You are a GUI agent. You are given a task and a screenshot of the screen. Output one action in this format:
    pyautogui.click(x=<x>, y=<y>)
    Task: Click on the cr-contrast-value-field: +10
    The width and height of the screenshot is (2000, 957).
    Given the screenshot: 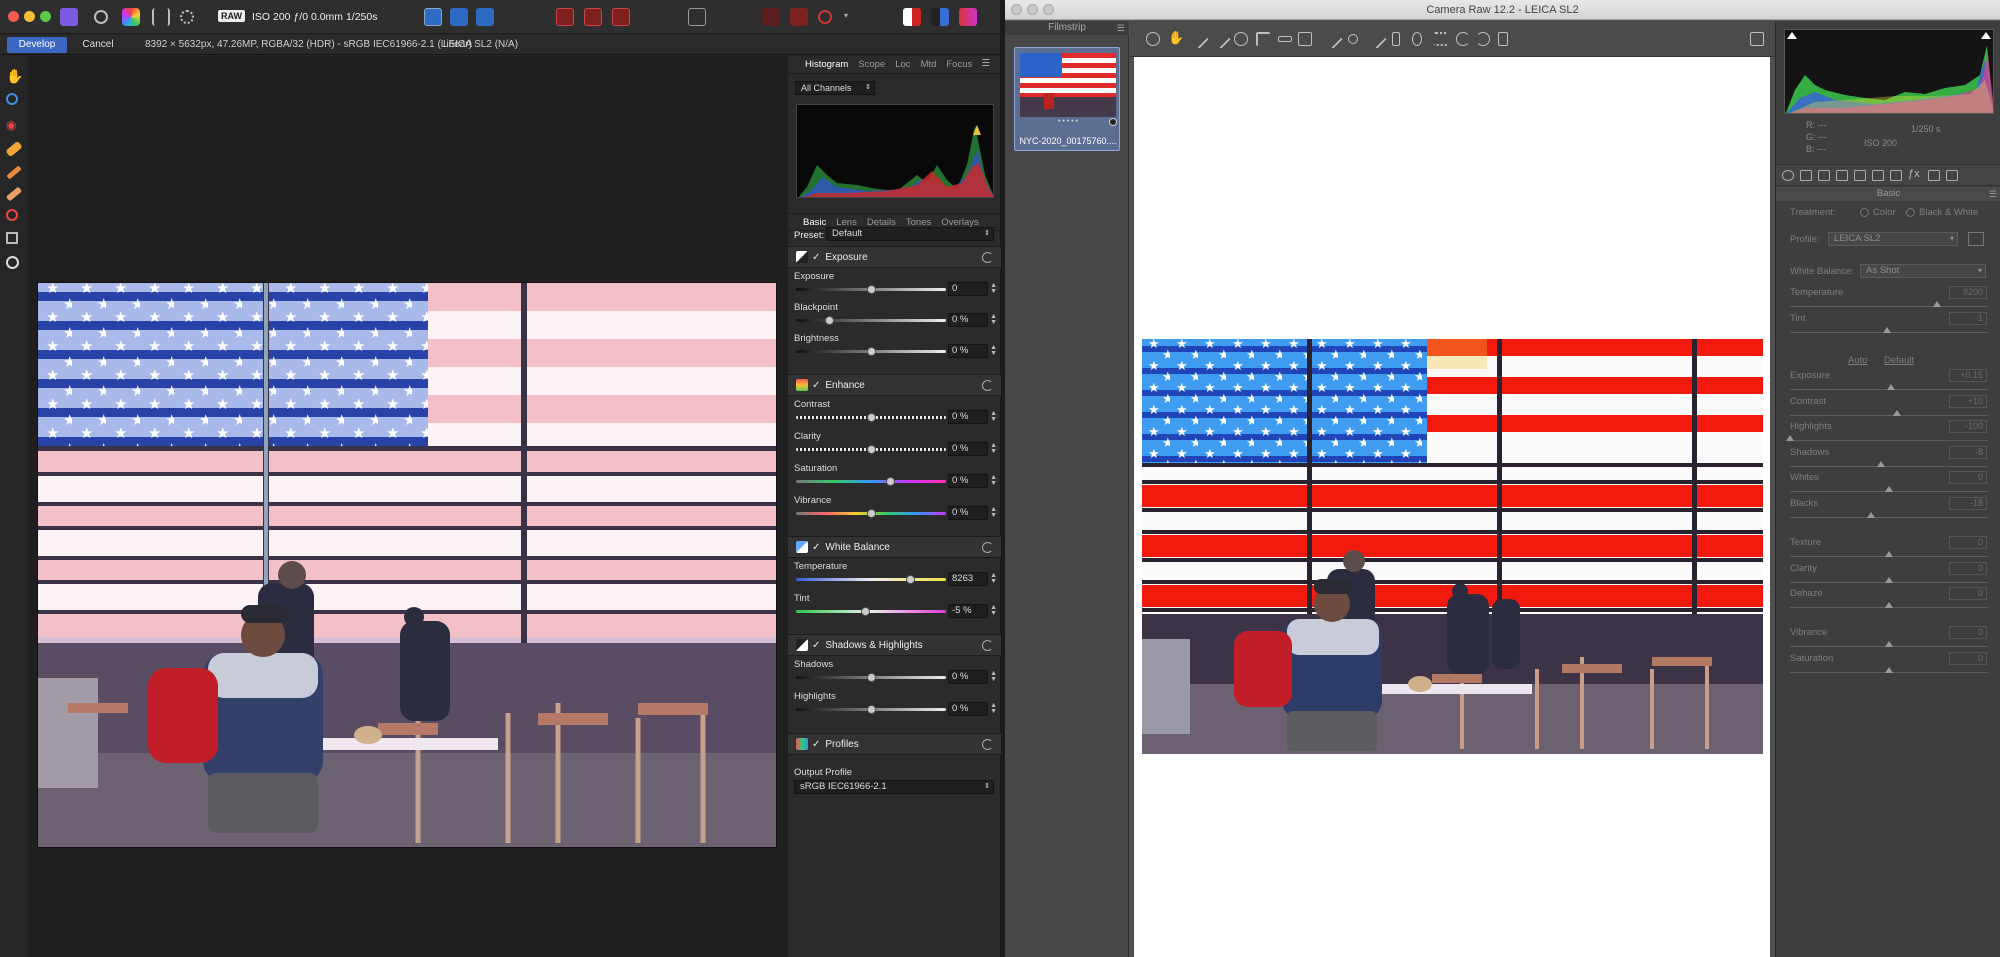 What is the action you would take?
    pyautogui.click(x=1968, y=401)
    